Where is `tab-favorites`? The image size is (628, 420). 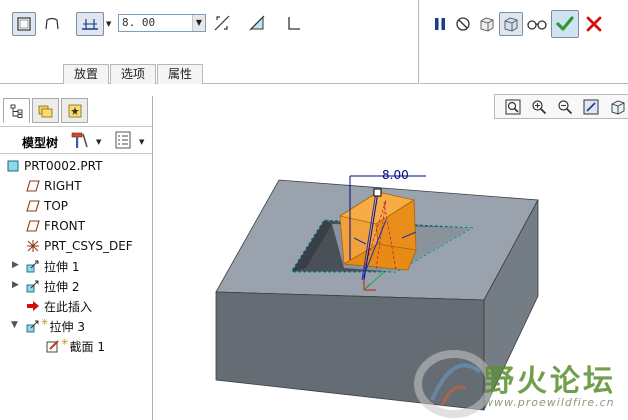
tab-favorites is located at coordinates (74, 110).